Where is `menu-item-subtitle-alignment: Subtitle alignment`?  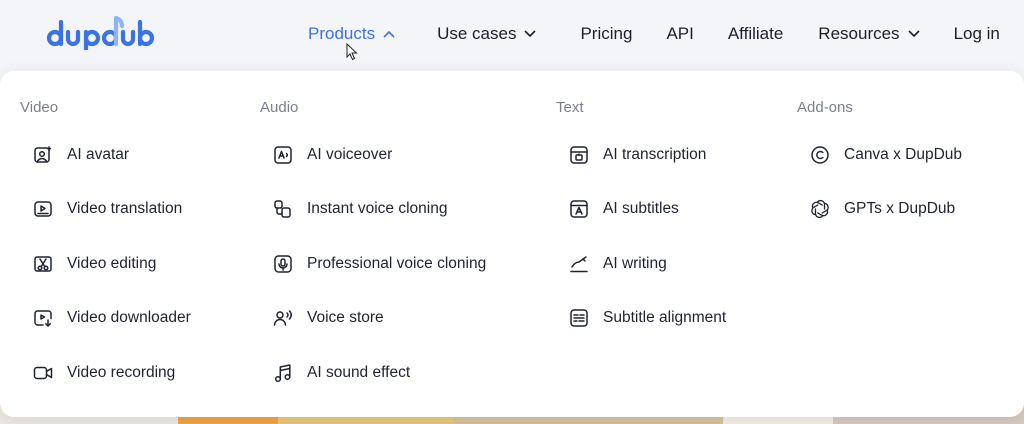 menu-item-subtitle-alignment: Subtitle alignment is located at coordinates (647, 318).